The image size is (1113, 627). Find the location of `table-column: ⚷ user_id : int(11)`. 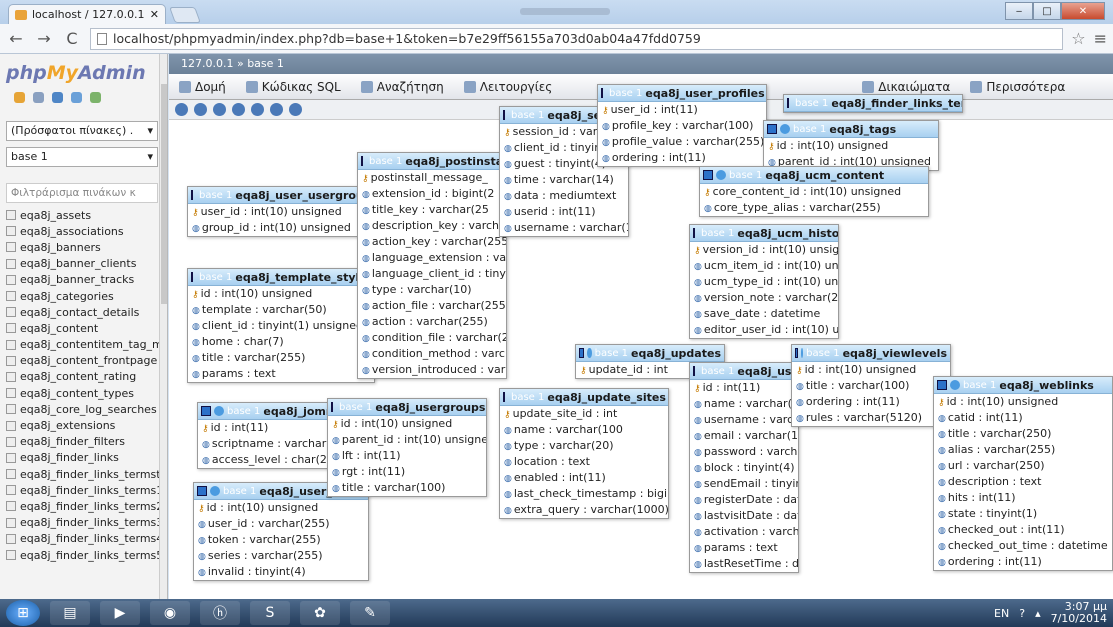

table-column: ⚷ user_id : int(11) is located at coordinates (682, 110).